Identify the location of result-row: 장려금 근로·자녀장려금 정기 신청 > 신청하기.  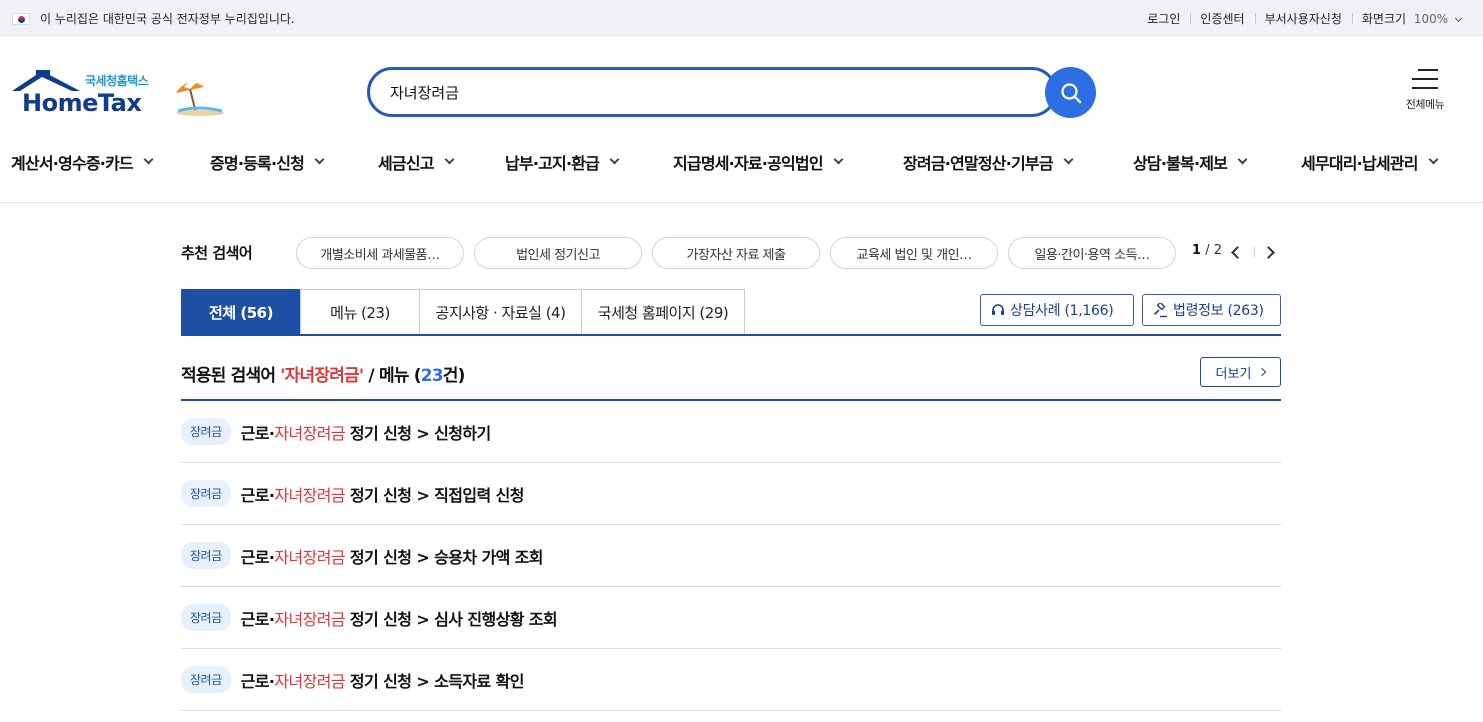
(731, 432).